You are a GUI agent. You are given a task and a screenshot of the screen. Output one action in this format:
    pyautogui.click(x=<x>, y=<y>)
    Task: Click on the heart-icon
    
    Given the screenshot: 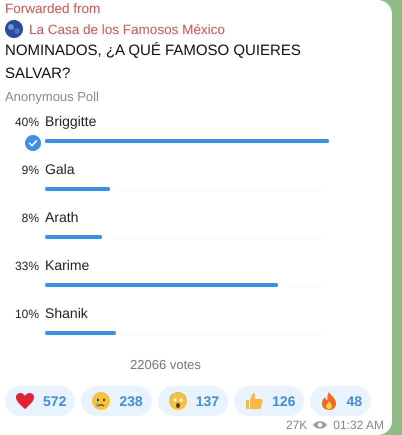 What is the action you would take?
    pyautogui.click(x=25, y=401)
    